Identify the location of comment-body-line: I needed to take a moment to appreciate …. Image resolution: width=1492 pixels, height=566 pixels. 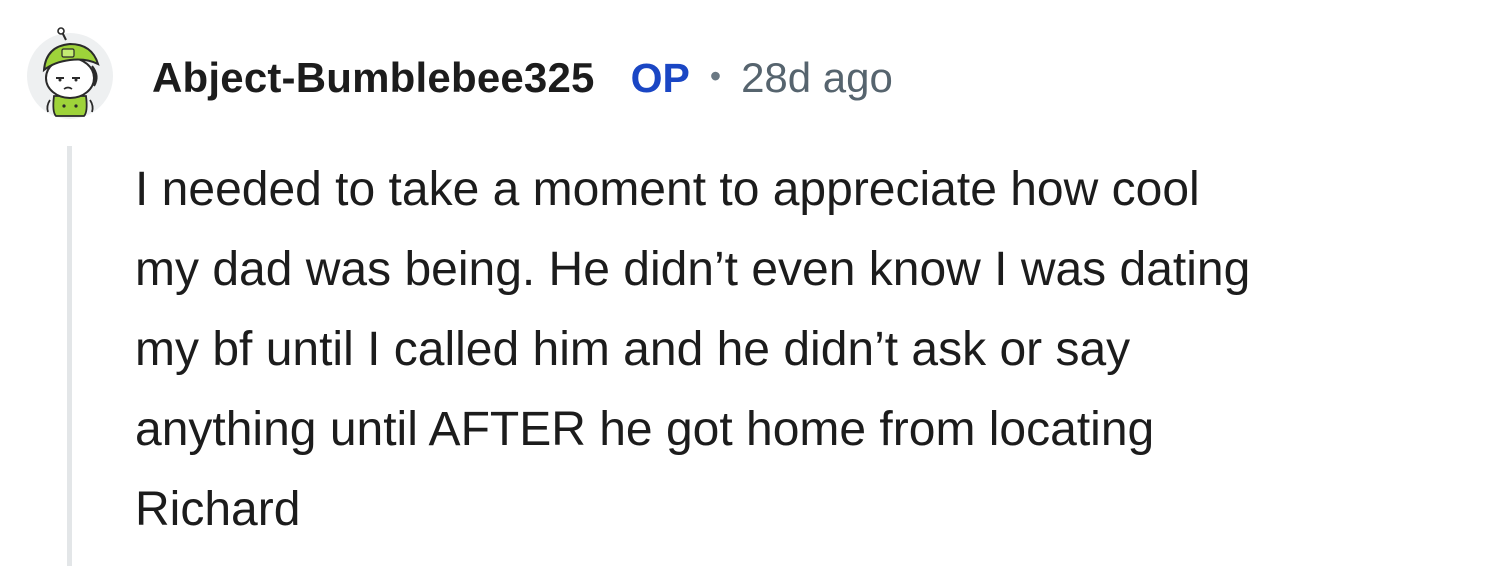
(667, 189).